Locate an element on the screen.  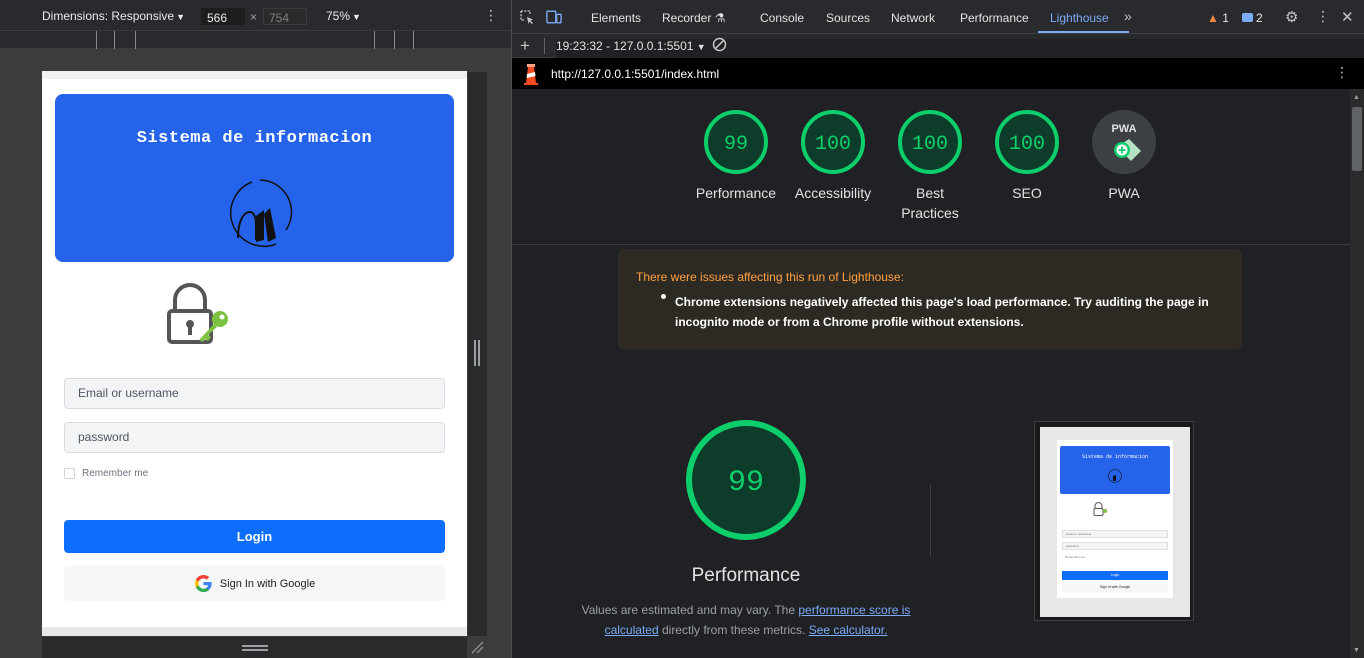
report-scrollbar: ▲ ▼ is located at coordinates (1357, 373).